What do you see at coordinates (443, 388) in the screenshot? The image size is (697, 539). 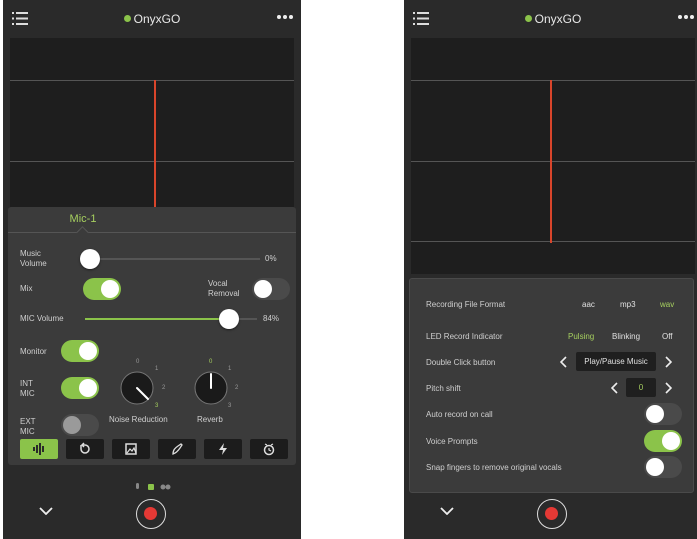 I see `pitch-shift-label: Pitch shift` at bounding box center [443, 388].